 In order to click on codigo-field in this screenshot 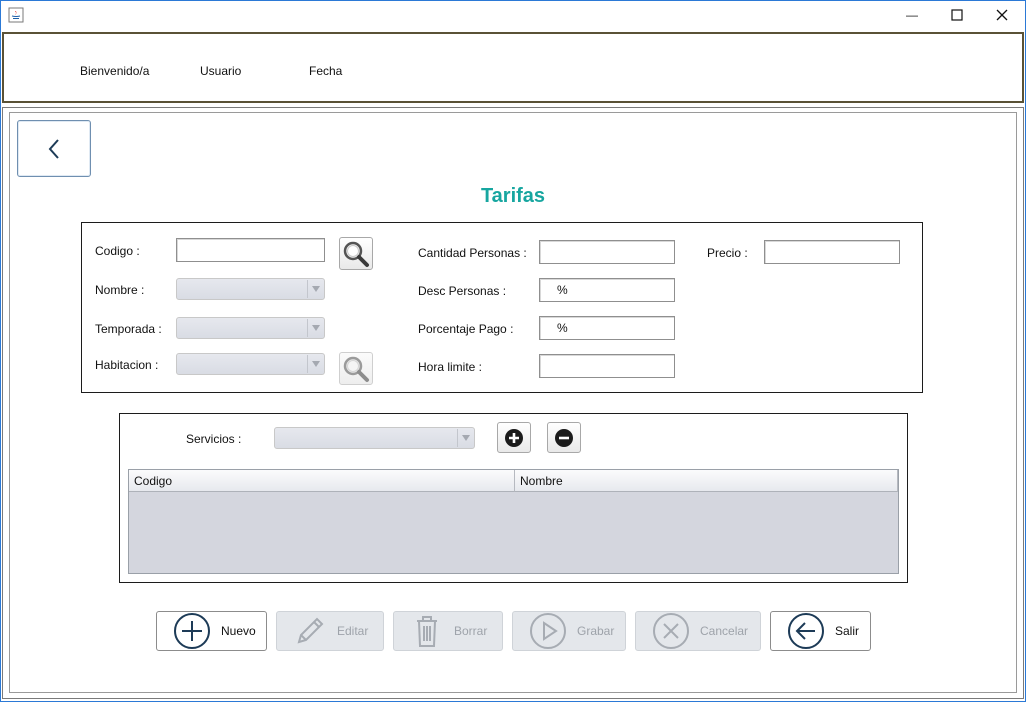, I will do `click(250, 250)`.